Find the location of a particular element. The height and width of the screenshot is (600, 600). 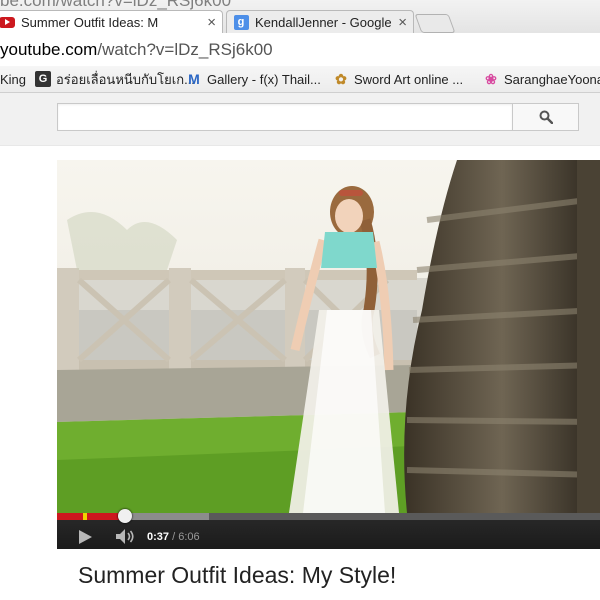

tab-title: KendallJenner - Google is located at coordinates (323, 22).